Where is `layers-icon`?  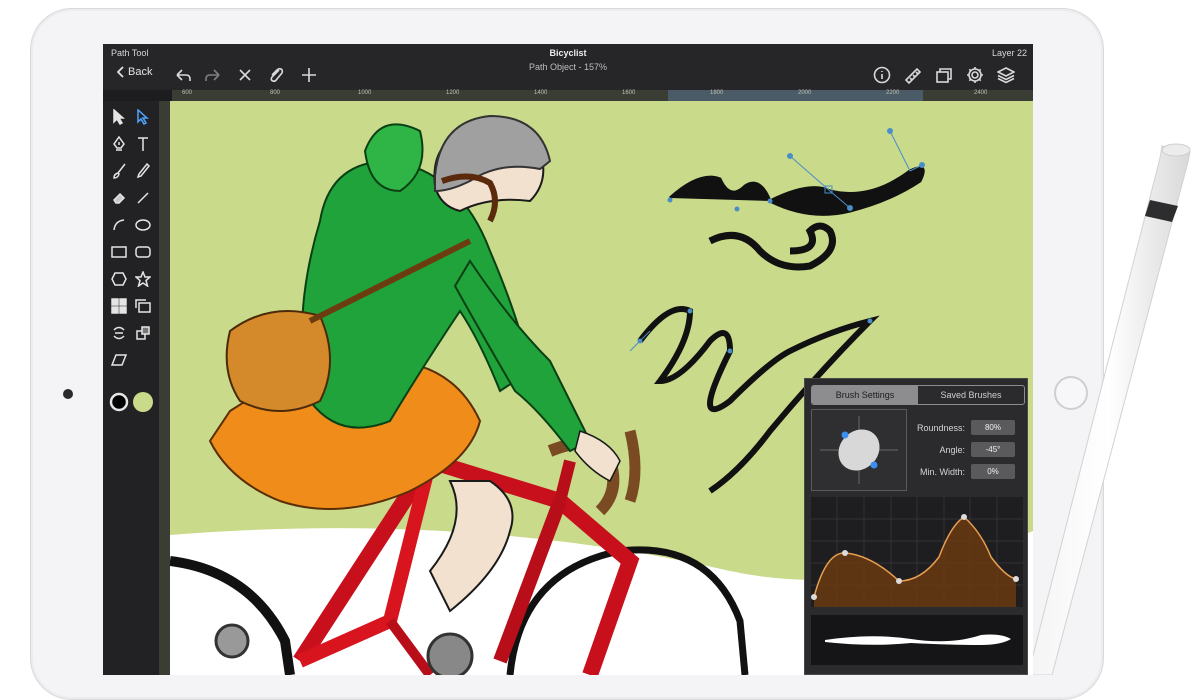
layers-icon is located at coordinates (1006, 75).